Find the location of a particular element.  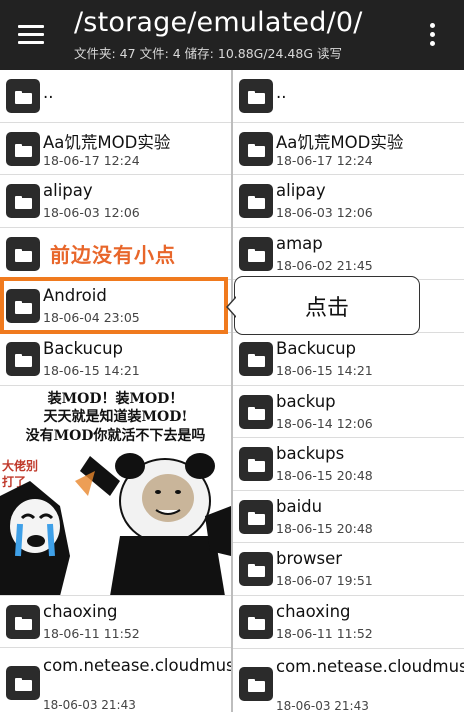

callout-text: 点击 is located at coordinates (326, 308).